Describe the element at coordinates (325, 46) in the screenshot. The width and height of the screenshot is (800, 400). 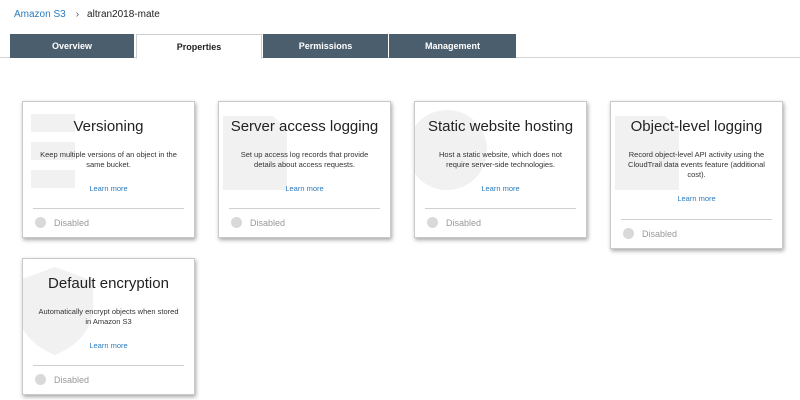
I see `tab-permissions: Permissions` at that location.